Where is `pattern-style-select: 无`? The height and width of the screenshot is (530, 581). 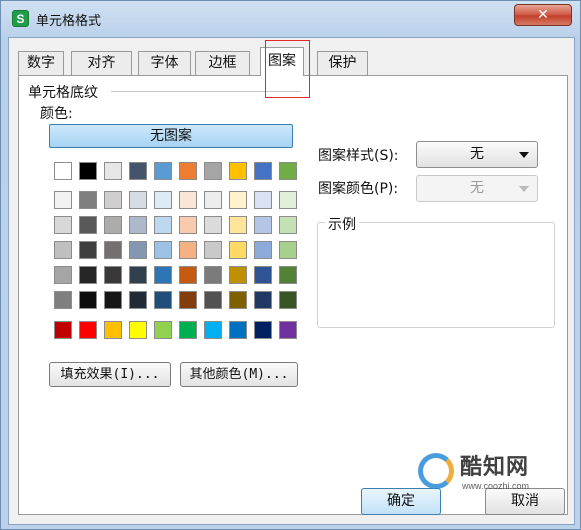 pattern-style-select: 无 is located at coordinates (477, 154).